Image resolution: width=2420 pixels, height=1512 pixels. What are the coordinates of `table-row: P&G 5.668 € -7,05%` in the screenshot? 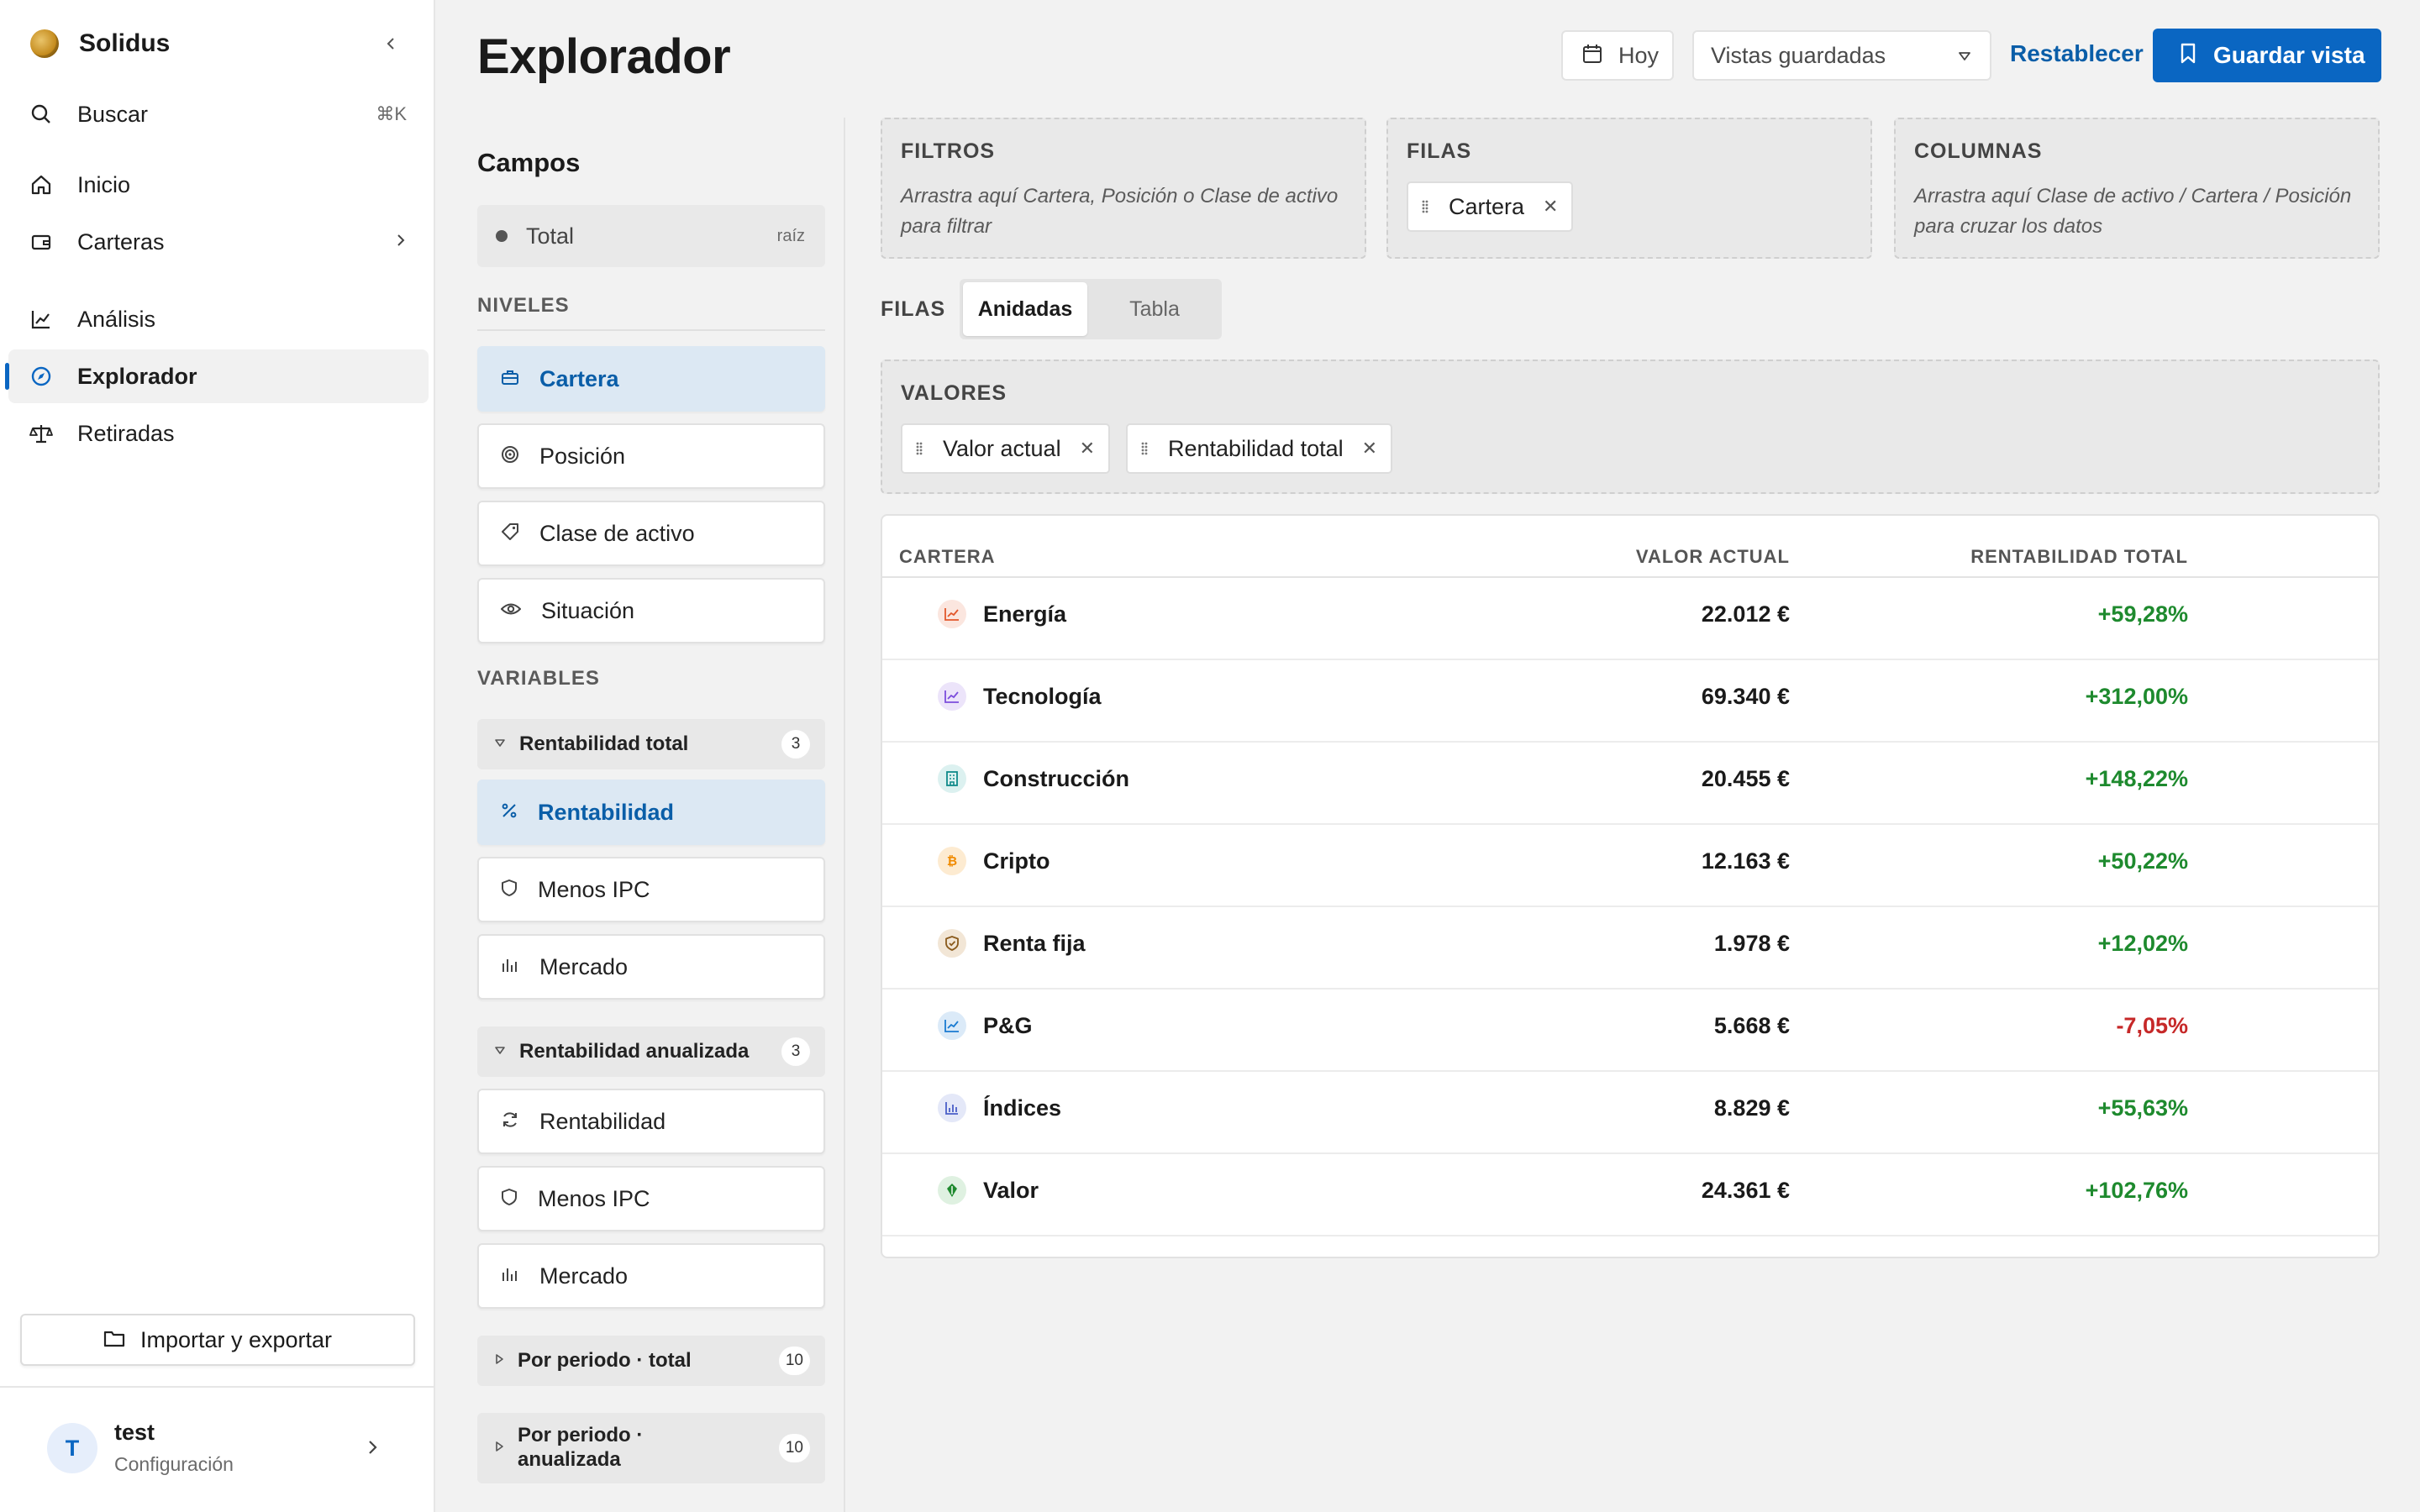 It's located at (1630, 1031).